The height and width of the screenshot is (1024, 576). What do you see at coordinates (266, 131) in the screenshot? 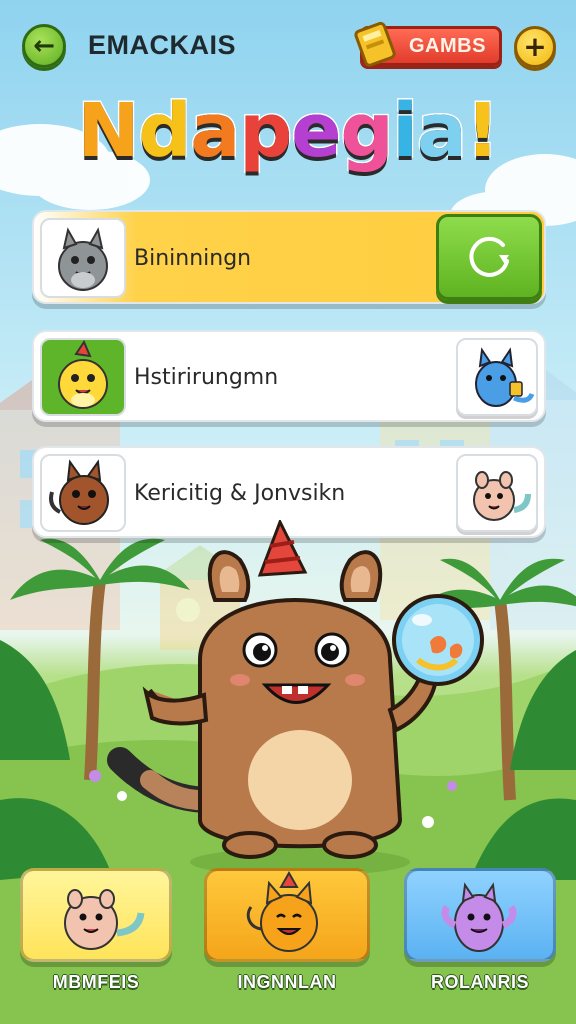
I see `logo-letter: p` at bounding box center [266, 131].